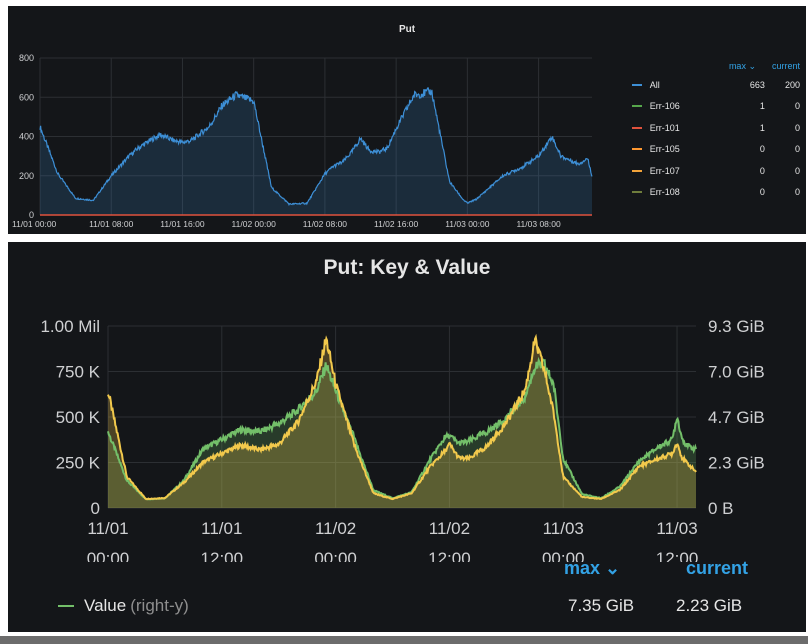 This screenshot has height=644, width=808. What do you see at coordinates (538, 224) in the screenshot?
I see `x-tick-label: 11/03 08:00` at bounding box center [538, 224].